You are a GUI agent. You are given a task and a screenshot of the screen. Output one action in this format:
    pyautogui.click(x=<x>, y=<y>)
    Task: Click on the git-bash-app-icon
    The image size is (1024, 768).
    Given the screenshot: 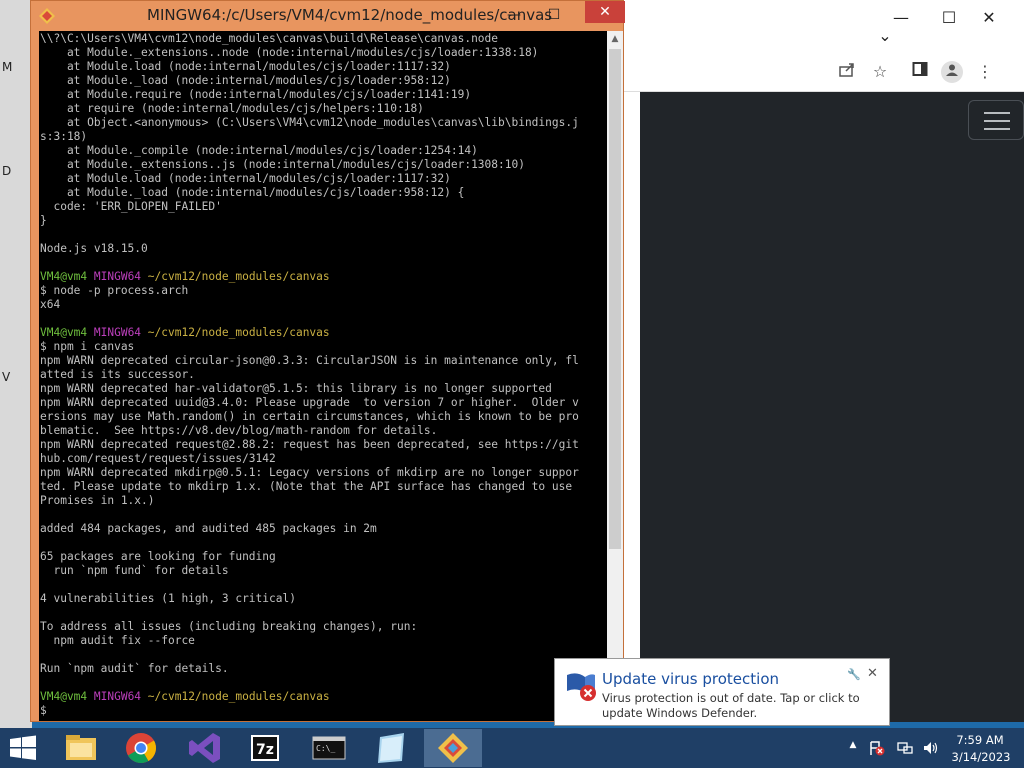 What is the action you would take?
    pyautogui.click(x=47, y=16)
    